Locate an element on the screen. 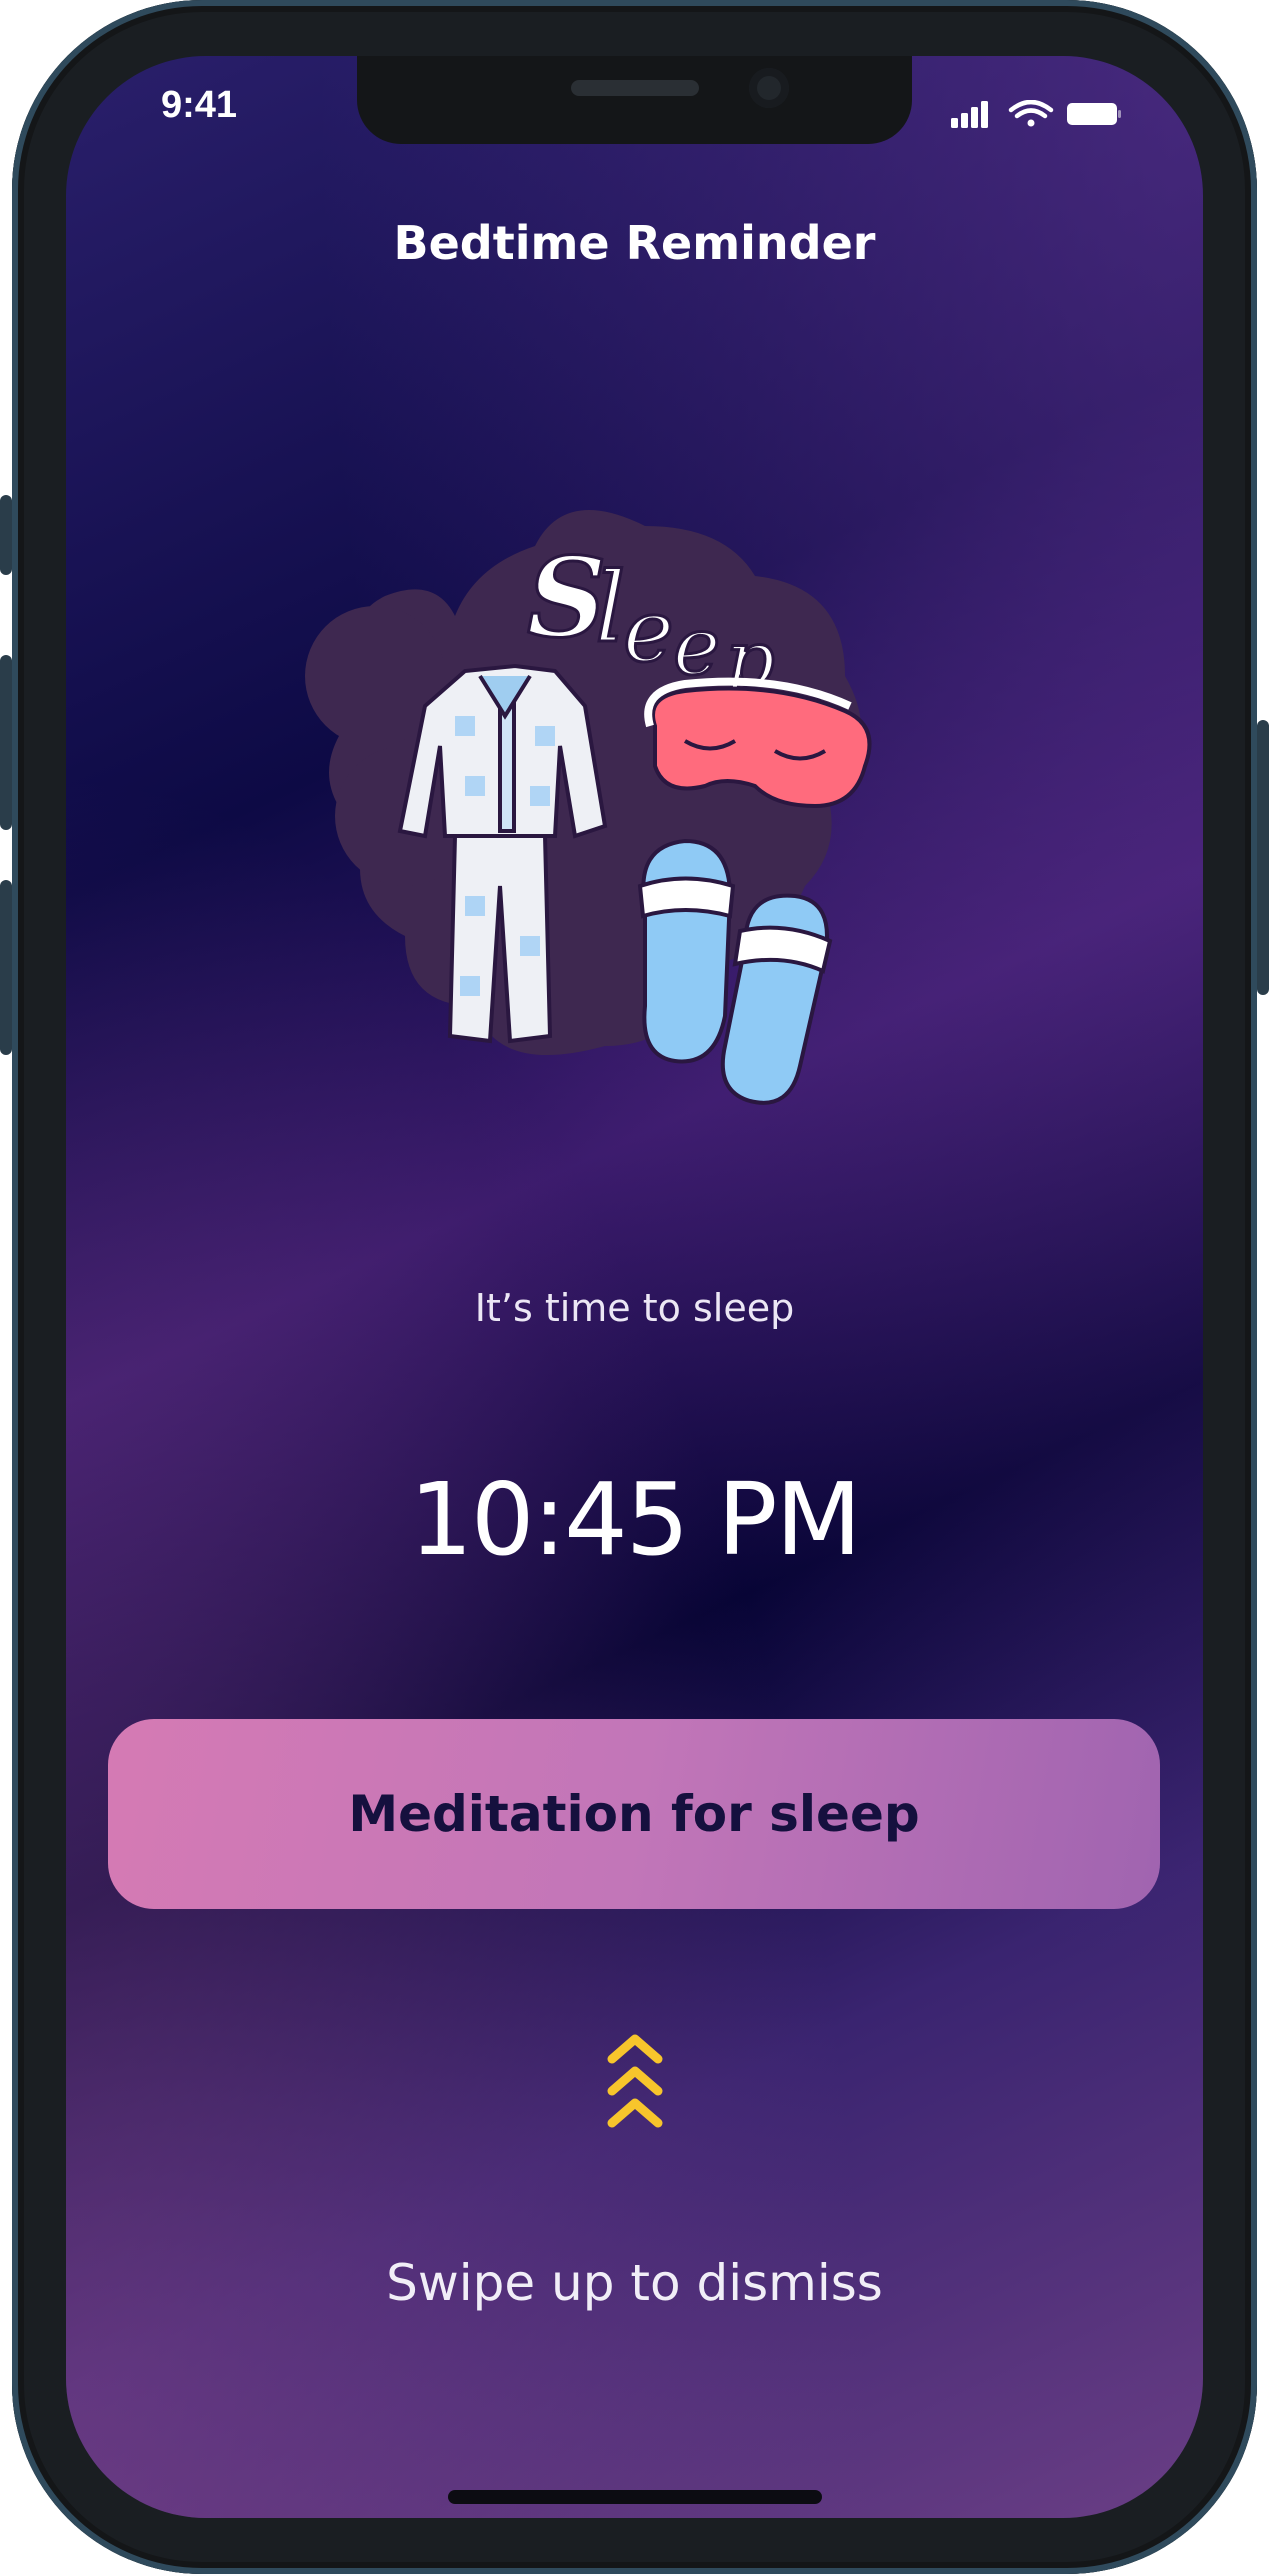 The height and width of the screenshot is (2574, 1269). svg-text: l is located at coordinates (610, 608).